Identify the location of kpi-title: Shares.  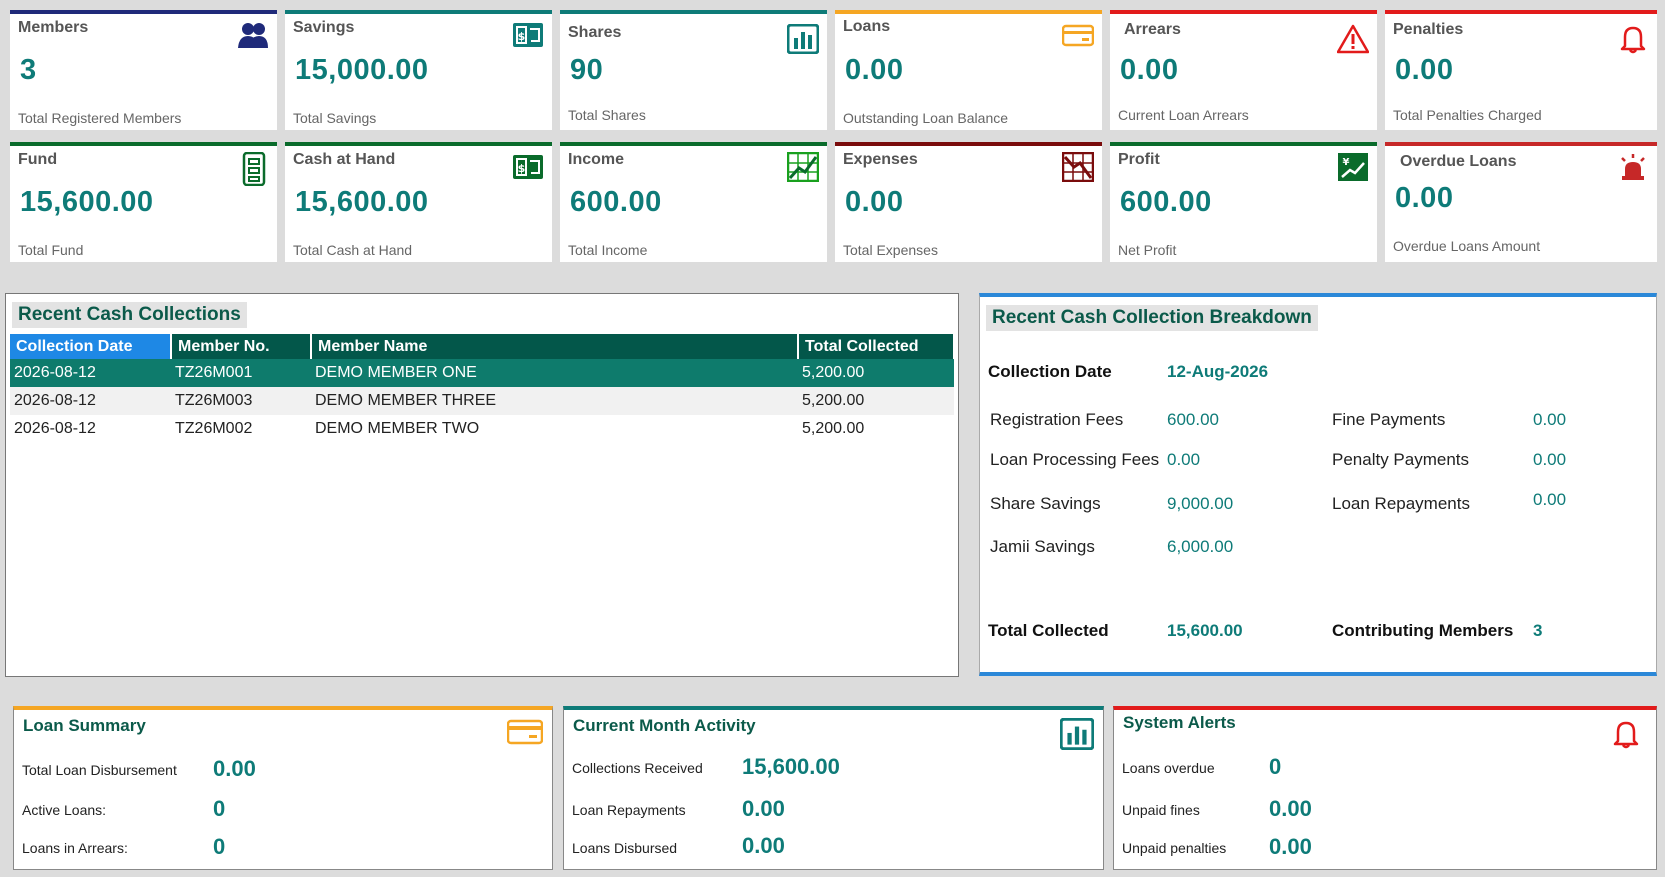
(595, 32).